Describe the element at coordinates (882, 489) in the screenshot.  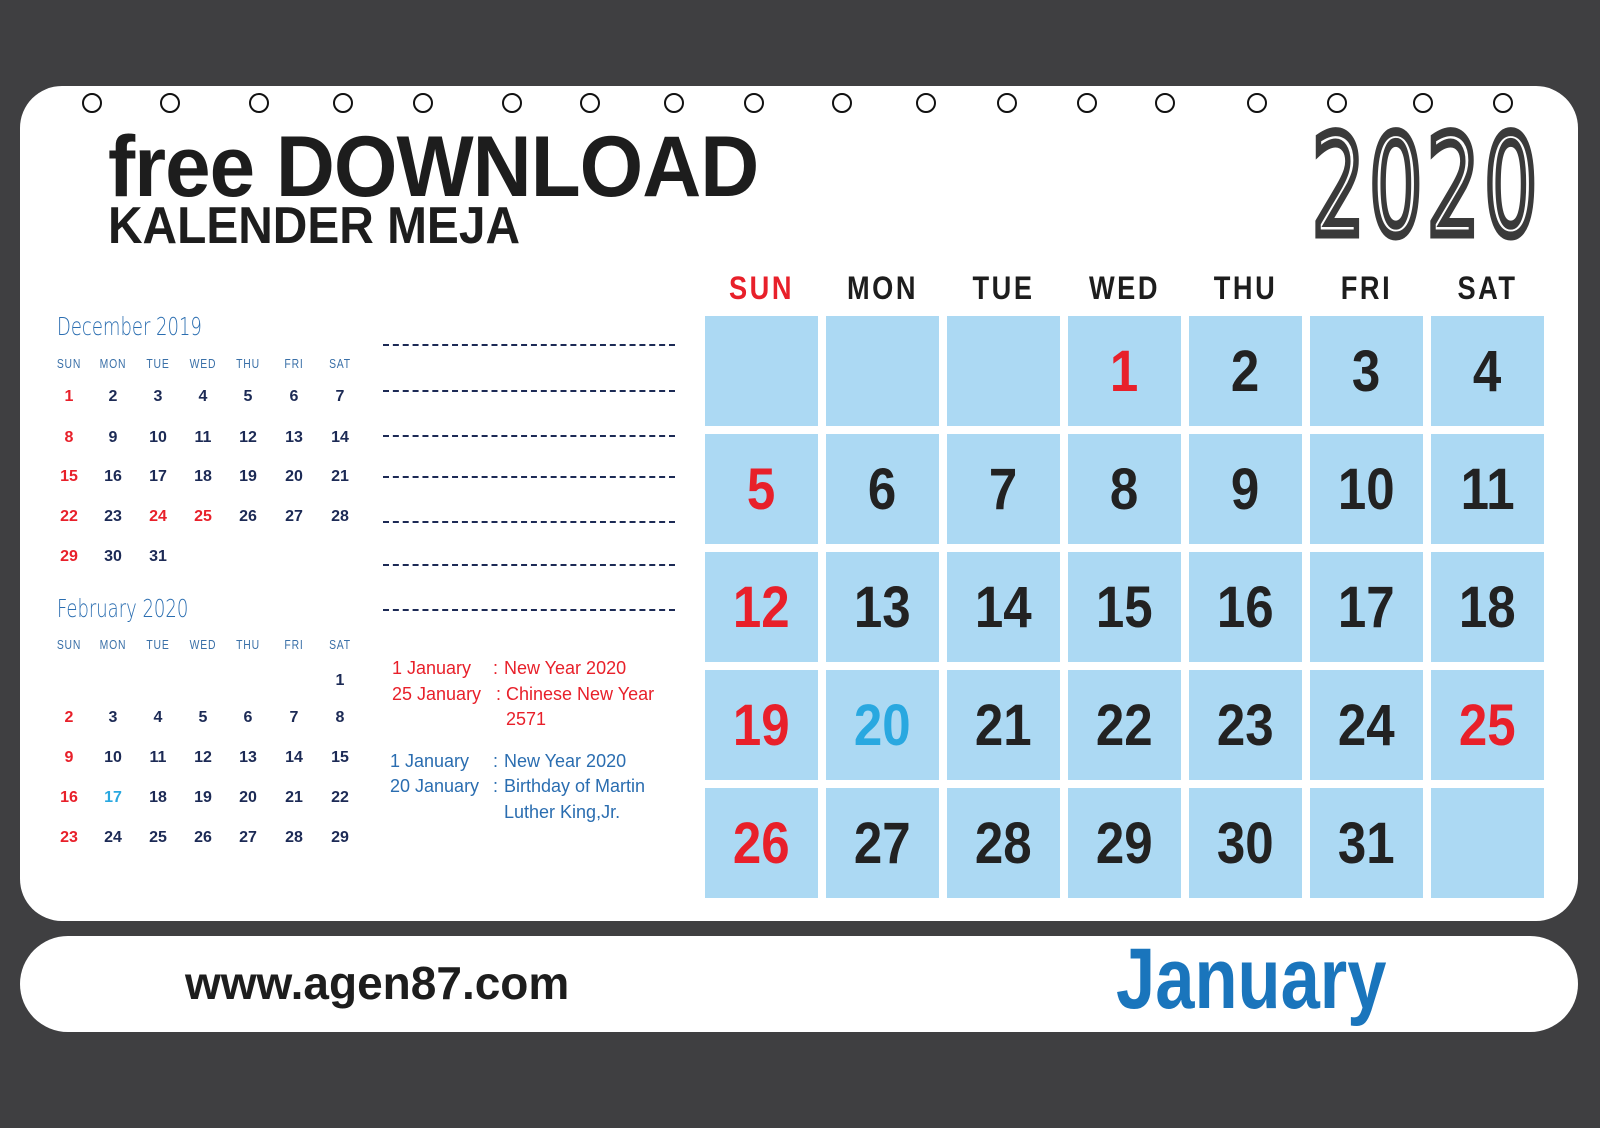
I see `day-cell: 6` at that location.